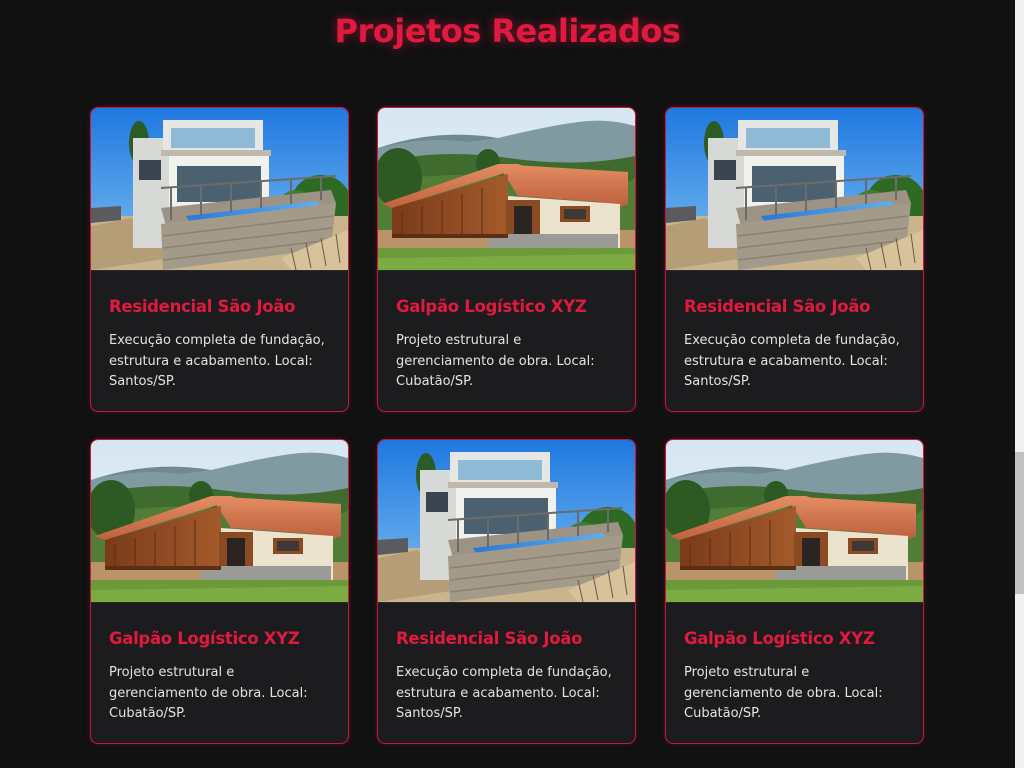  I want to click on scrollbar-thumb, so click(1019, 523).